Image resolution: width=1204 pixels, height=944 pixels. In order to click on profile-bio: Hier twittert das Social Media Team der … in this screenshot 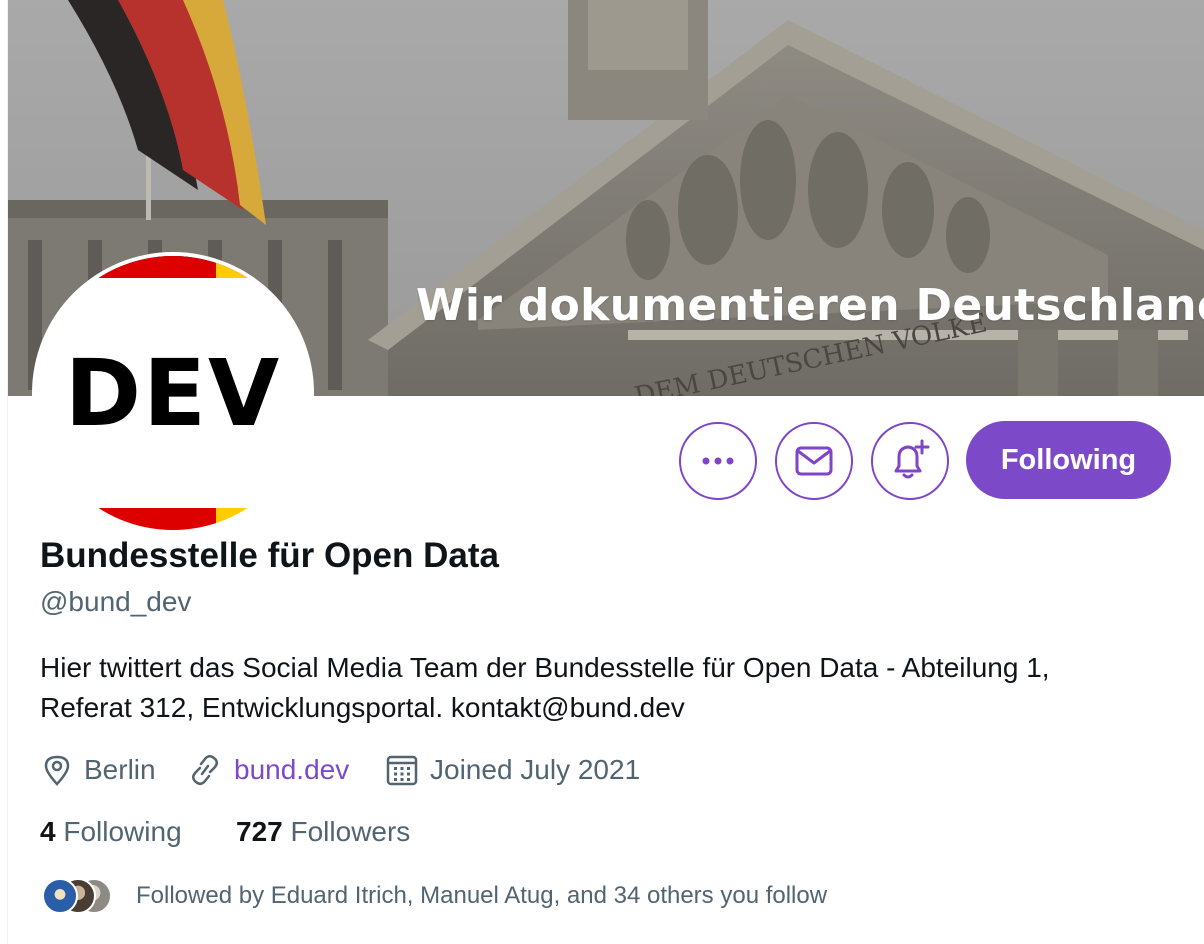, I will do `click(615, 688)`.